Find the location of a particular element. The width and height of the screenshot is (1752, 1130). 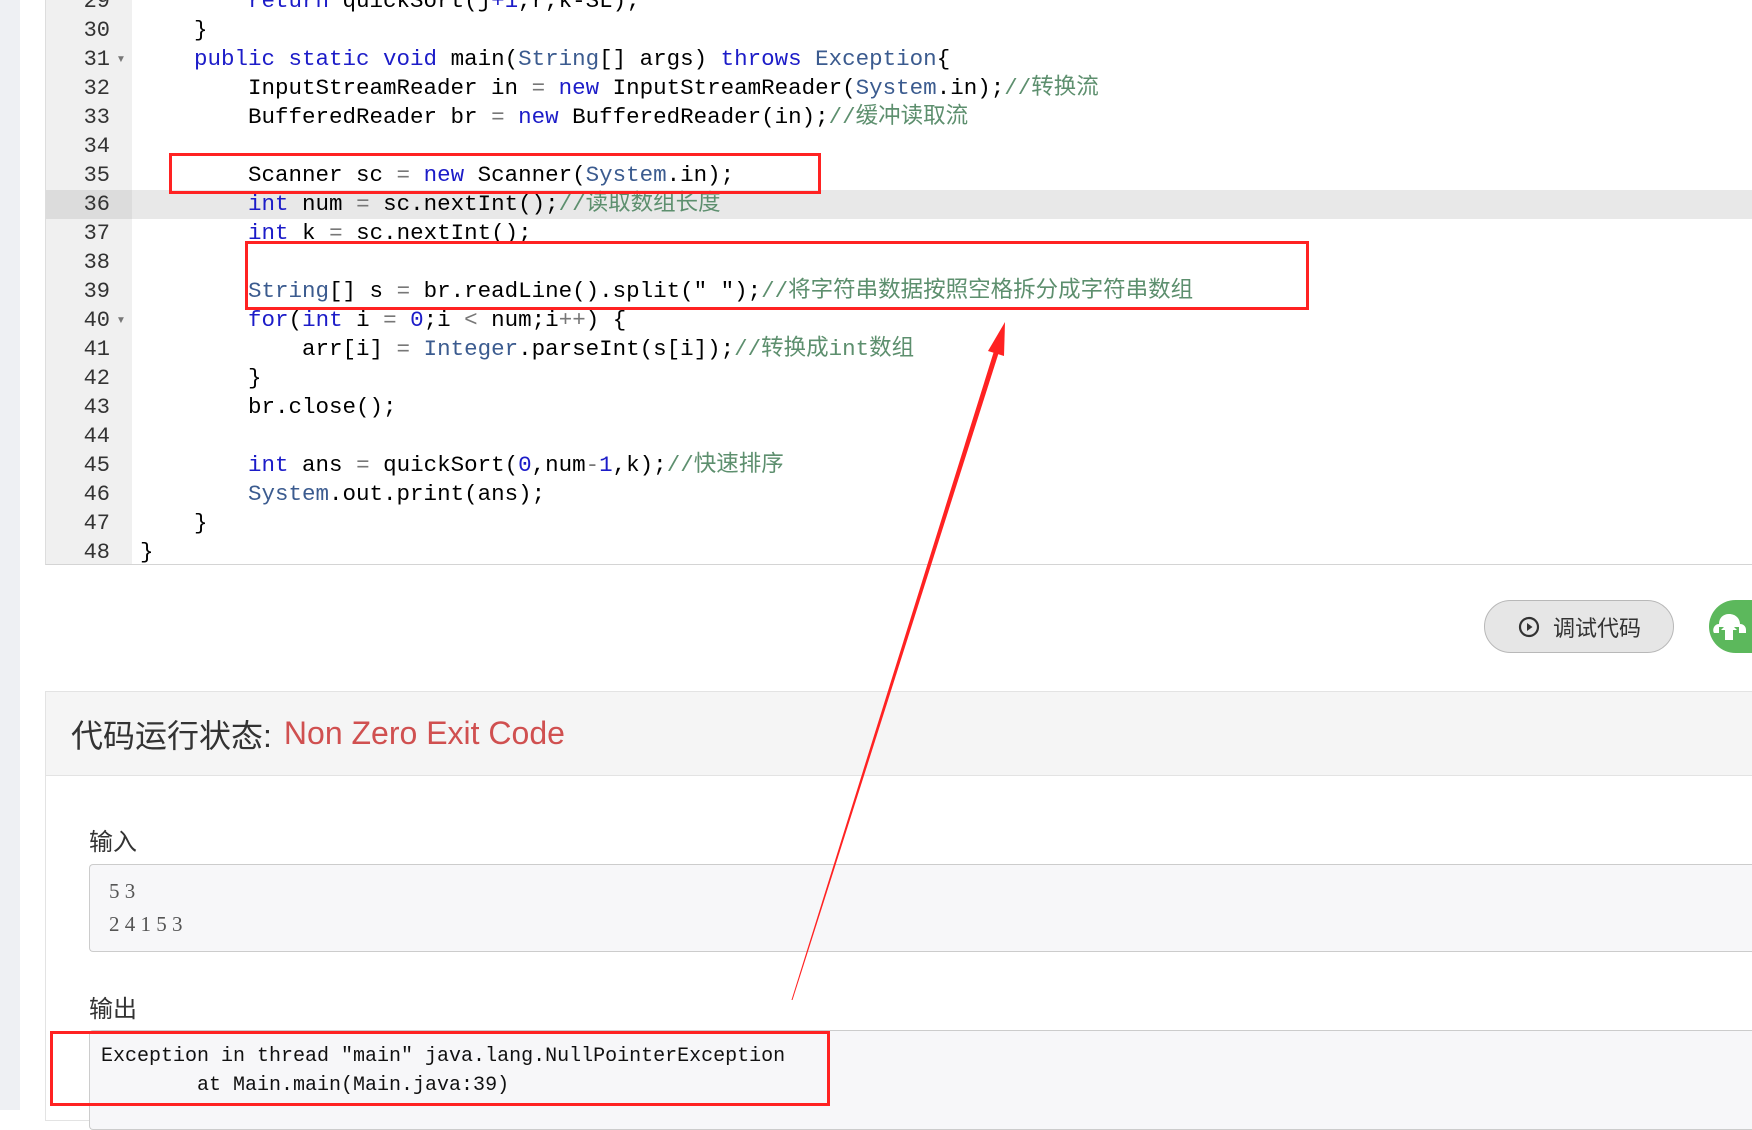

annotation-arrow-head is located at coordinates (996, 339).